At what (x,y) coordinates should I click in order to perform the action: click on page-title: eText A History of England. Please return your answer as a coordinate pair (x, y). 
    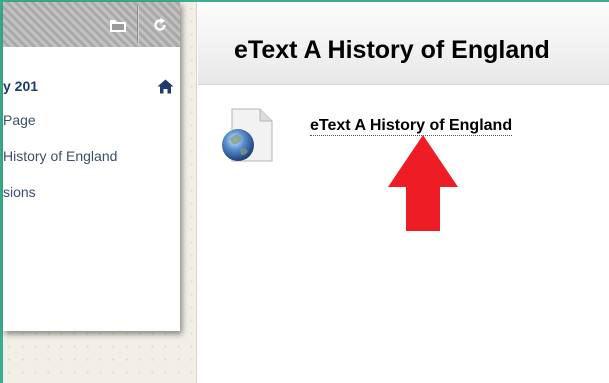
    Looking at the image, I should click on (392, 50).